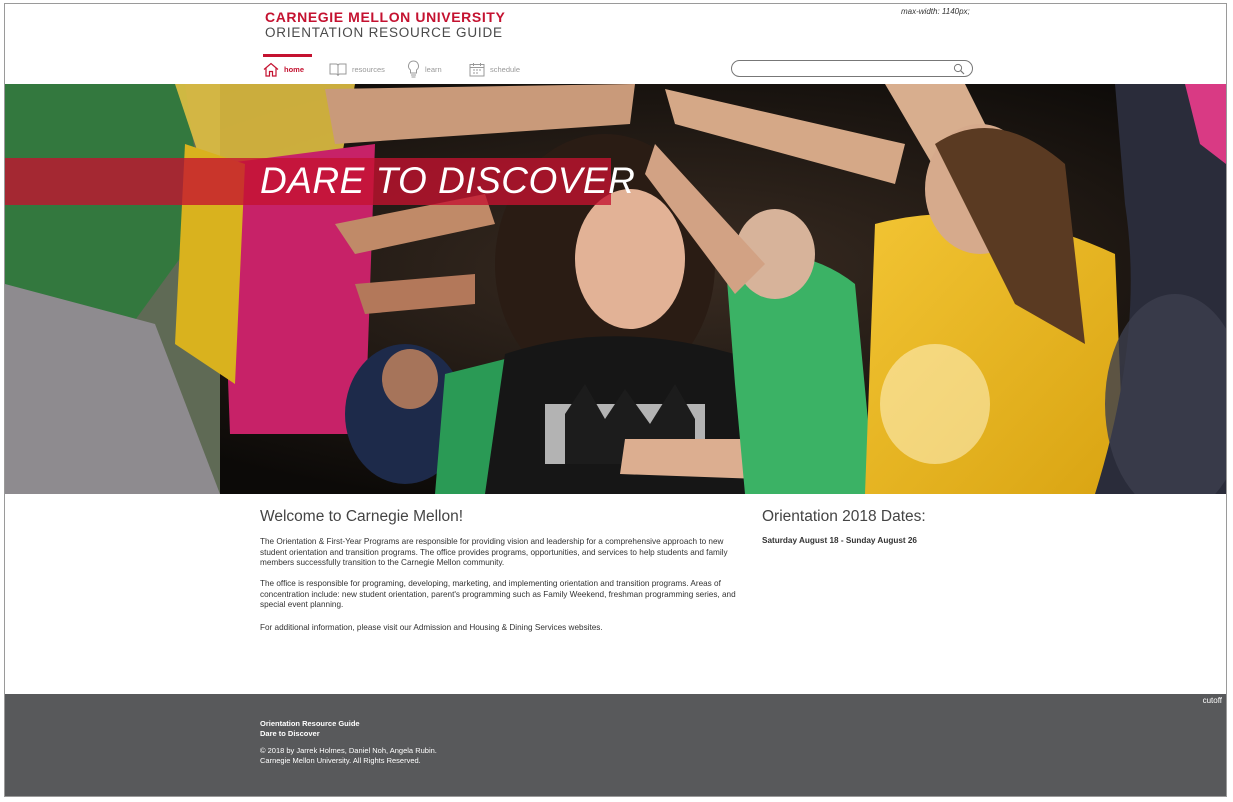 The image size is (1233, 802). What do you see at coordinates (294, 69) in the screenshot?
I see `nav-home-label: home` at bounding box center [294, 69].